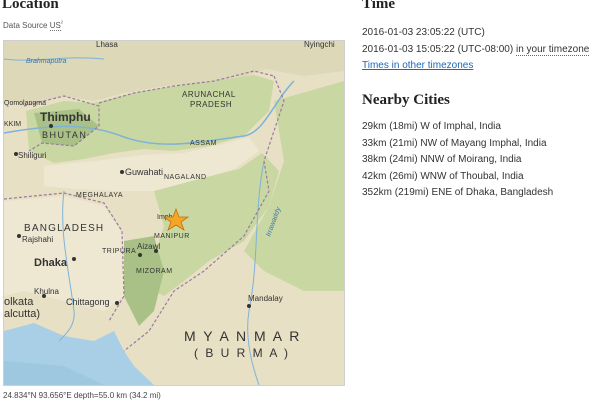 This screenshot has height=405, width=599. What do you see at coordinates (119, 251) in the screenshot?
I see `map-label-tripura: TRIPURA` at bounding box center [119, 251].